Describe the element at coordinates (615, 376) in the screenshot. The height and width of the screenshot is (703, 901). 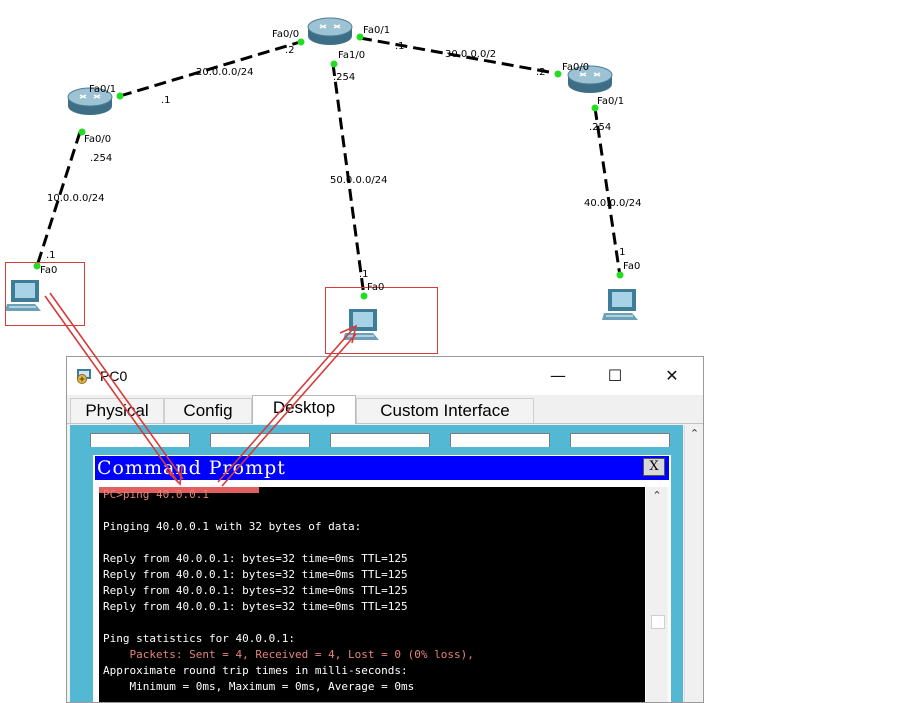
I see `maximize-button: ☐` at that location.